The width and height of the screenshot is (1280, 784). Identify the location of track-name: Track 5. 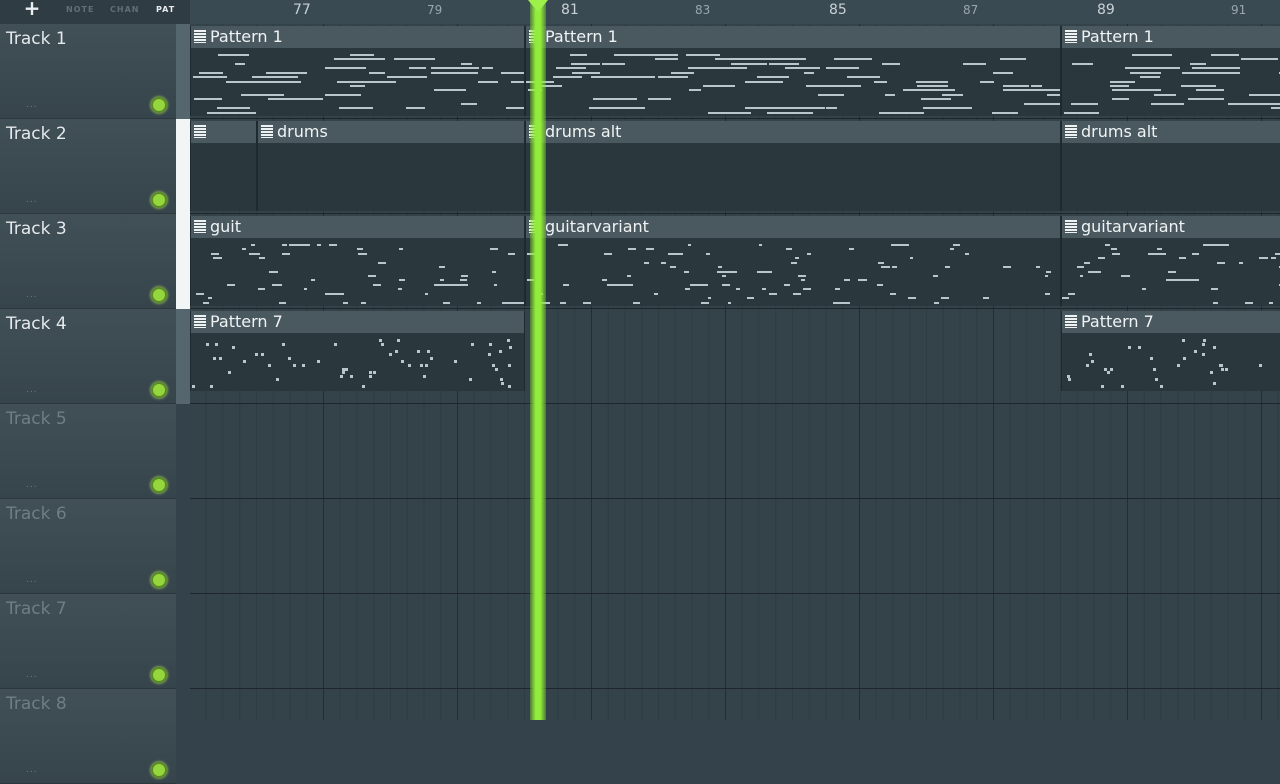
(36, 419).